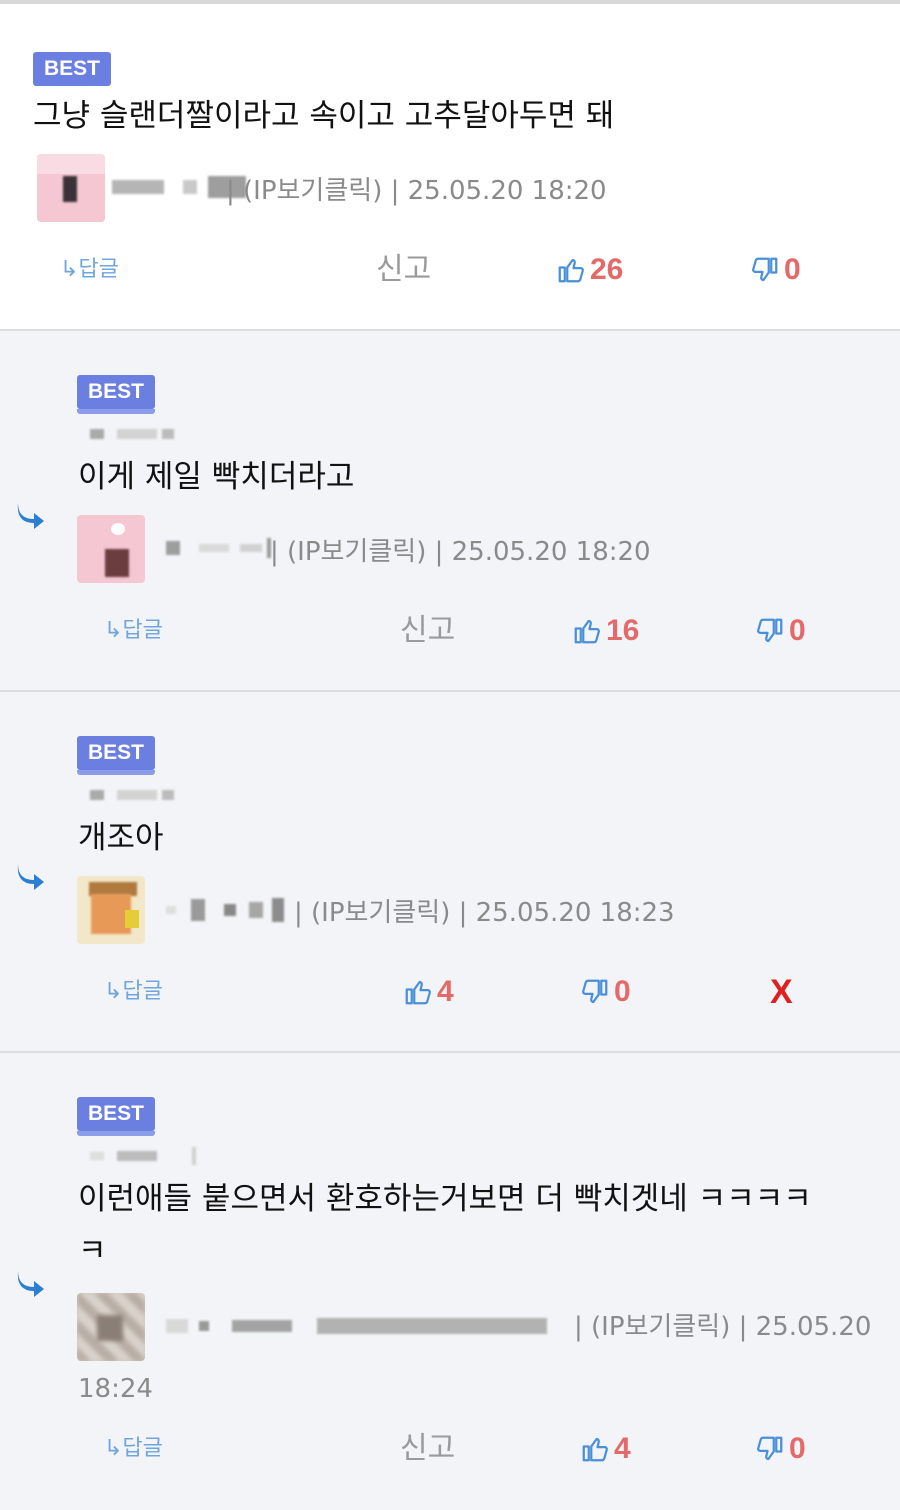 This screenshot has width=900, height=1510. What do you see at coordinates (781, 992) in the screenshot?
I see `delete-button: X` at bounding box center [781, 992].